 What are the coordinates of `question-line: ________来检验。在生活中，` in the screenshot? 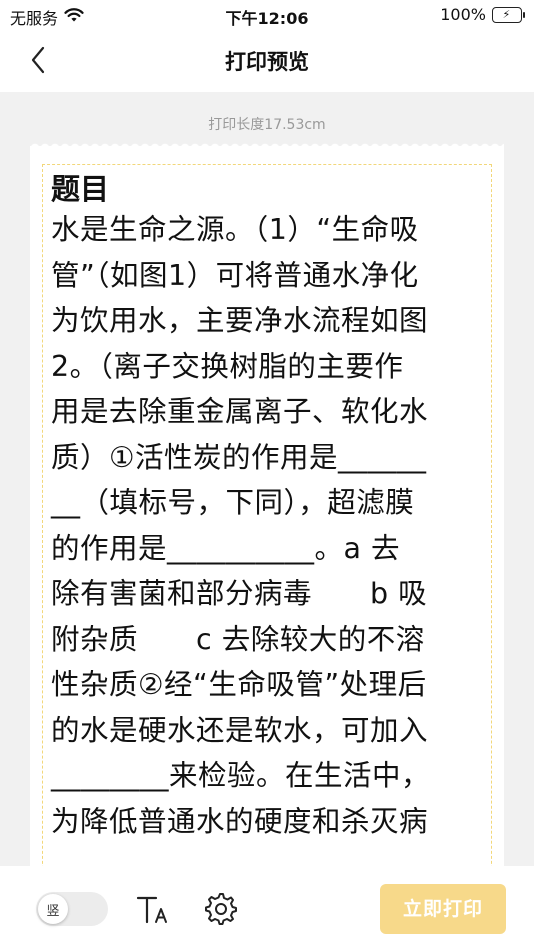 It's located at (241, 775).